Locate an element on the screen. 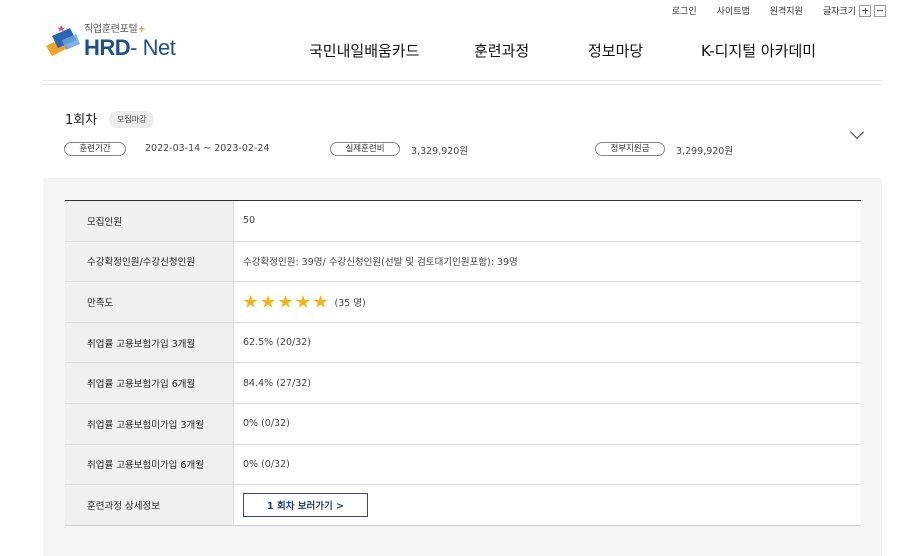 This screenshot has width=900, height=556. header-divider is located at coordinates (462, 80).